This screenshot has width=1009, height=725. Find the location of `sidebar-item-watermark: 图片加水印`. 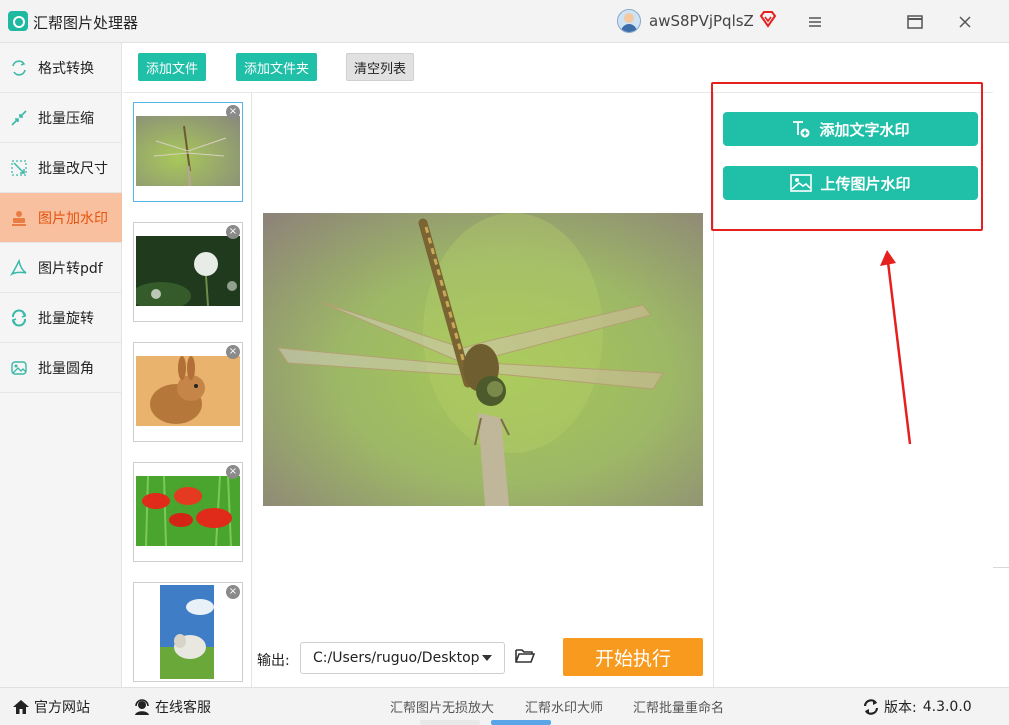

sidebar-item-watermark: 图片加水印 is located at coordinates (61, 218).